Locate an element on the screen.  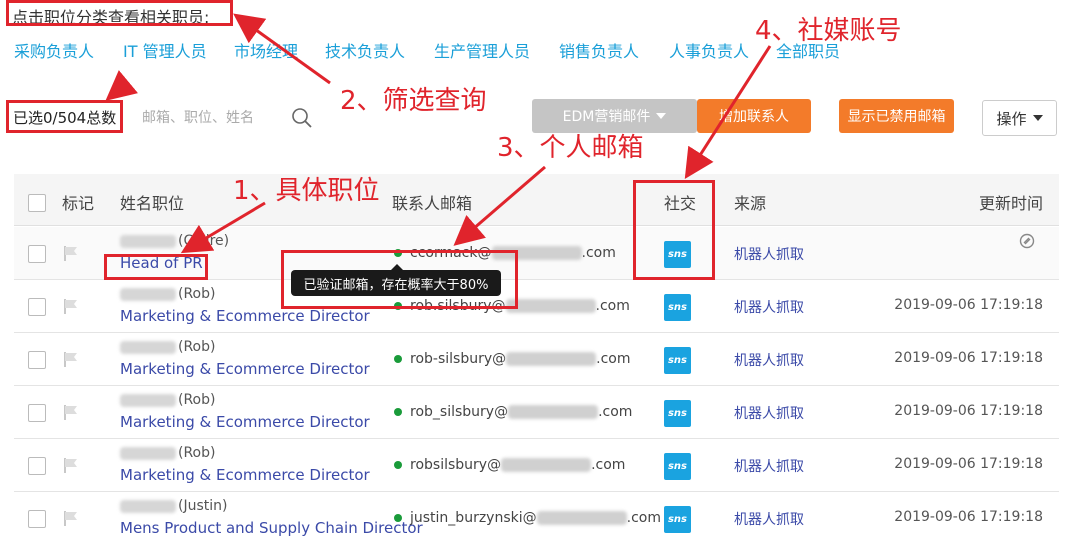
edm-button-label: EDM营销邮件 is located at coordinates (606, 117).